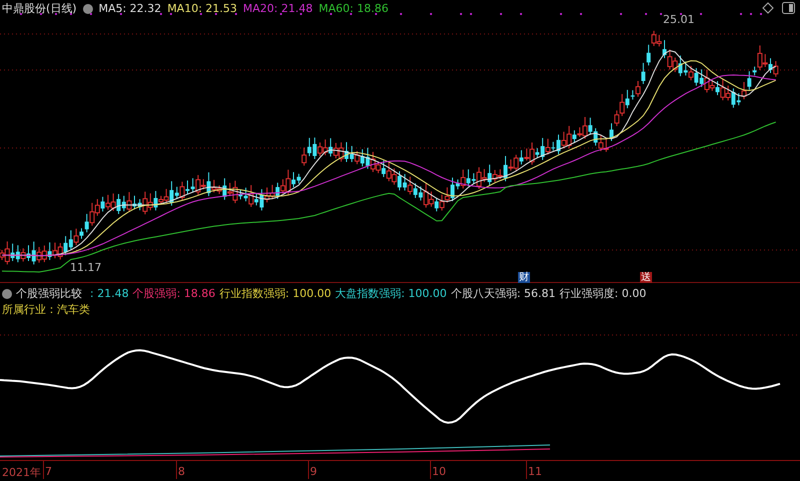 The height and width of the screenshot is (481, 800). I want to click on month-label: 8, so click(181, 471).